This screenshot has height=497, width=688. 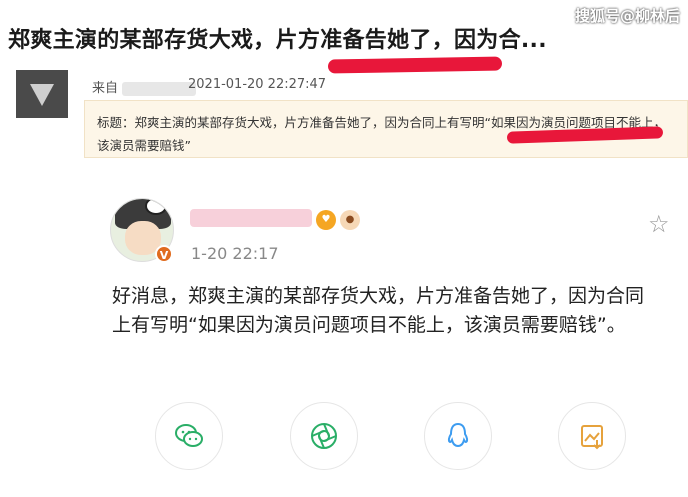 What do you see at coordinates (257, 84) in the screenshot?
I see `quote-timestamp: 2021-01-20 22:27:47` at bounding box center [257, 84].